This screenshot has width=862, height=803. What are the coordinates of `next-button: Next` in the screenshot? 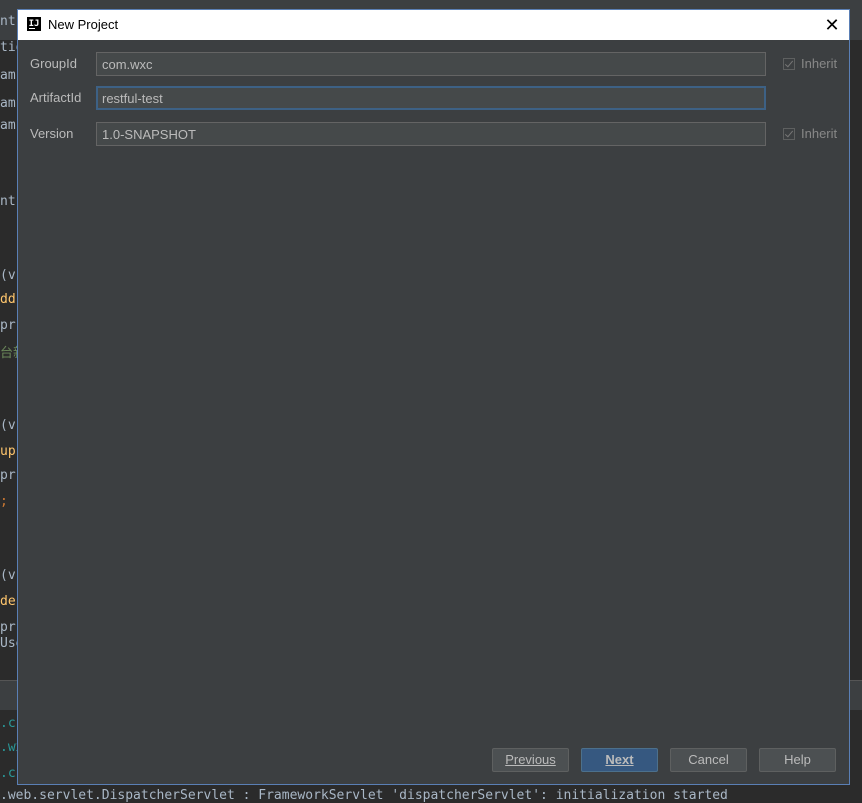 It's located at (619, 760).